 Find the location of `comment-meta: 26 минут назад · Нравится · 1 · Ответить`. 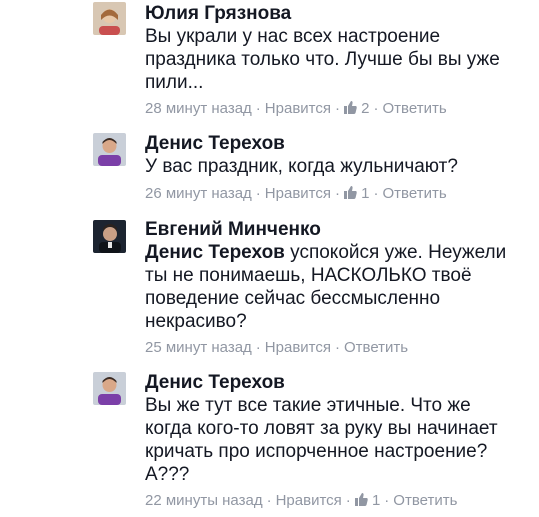

comment-meta: 26 минут назад · Нравится · 1 · Ответить is located at coordinates (296, 194).